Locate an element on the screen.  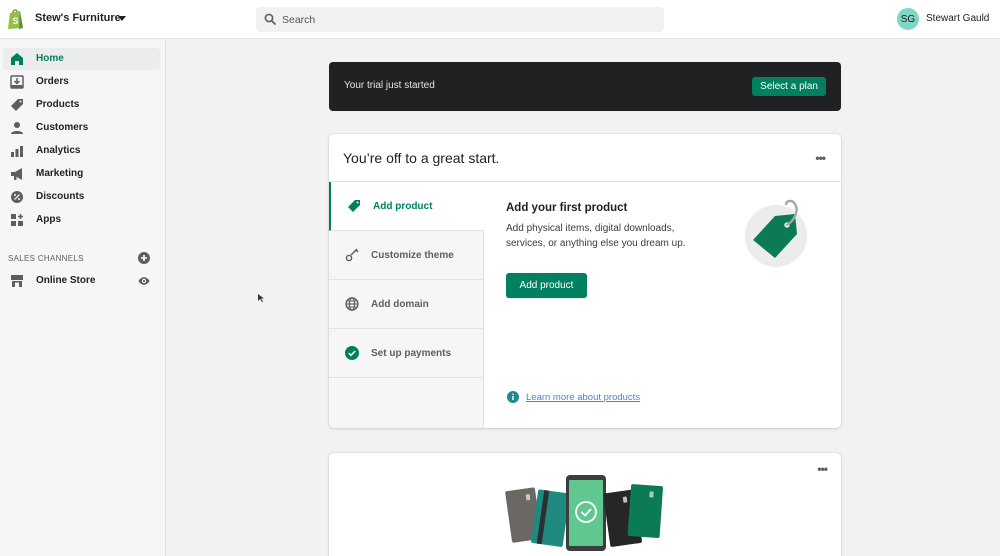
store-icon is located at coordinates (17, 281).